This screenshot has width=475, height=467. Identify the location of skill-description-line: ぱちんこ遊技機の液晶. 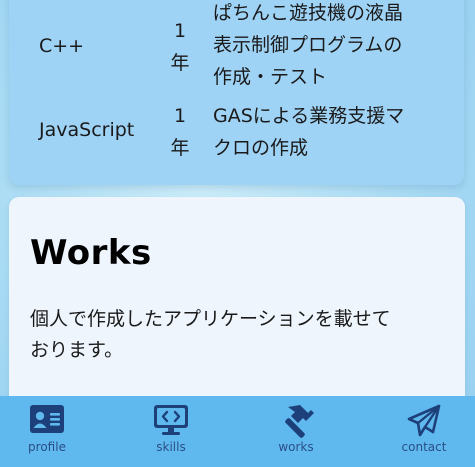
(308, 13).